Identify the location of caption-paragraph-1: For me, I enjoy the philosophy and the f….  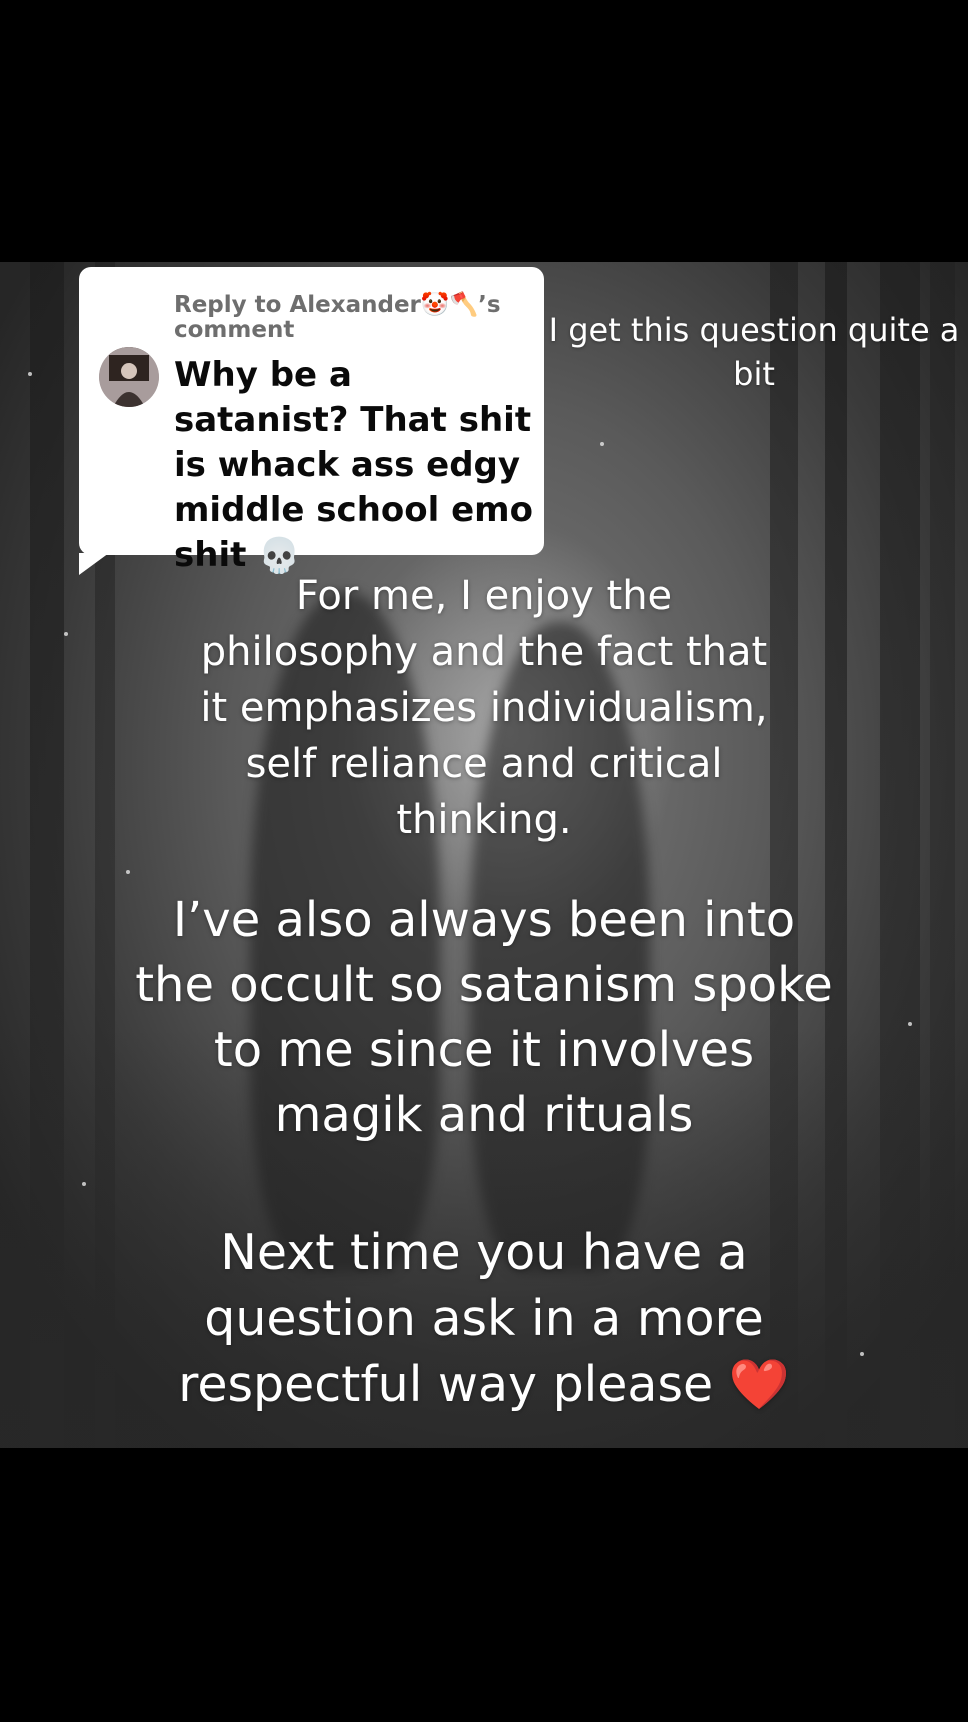
(484, 708).